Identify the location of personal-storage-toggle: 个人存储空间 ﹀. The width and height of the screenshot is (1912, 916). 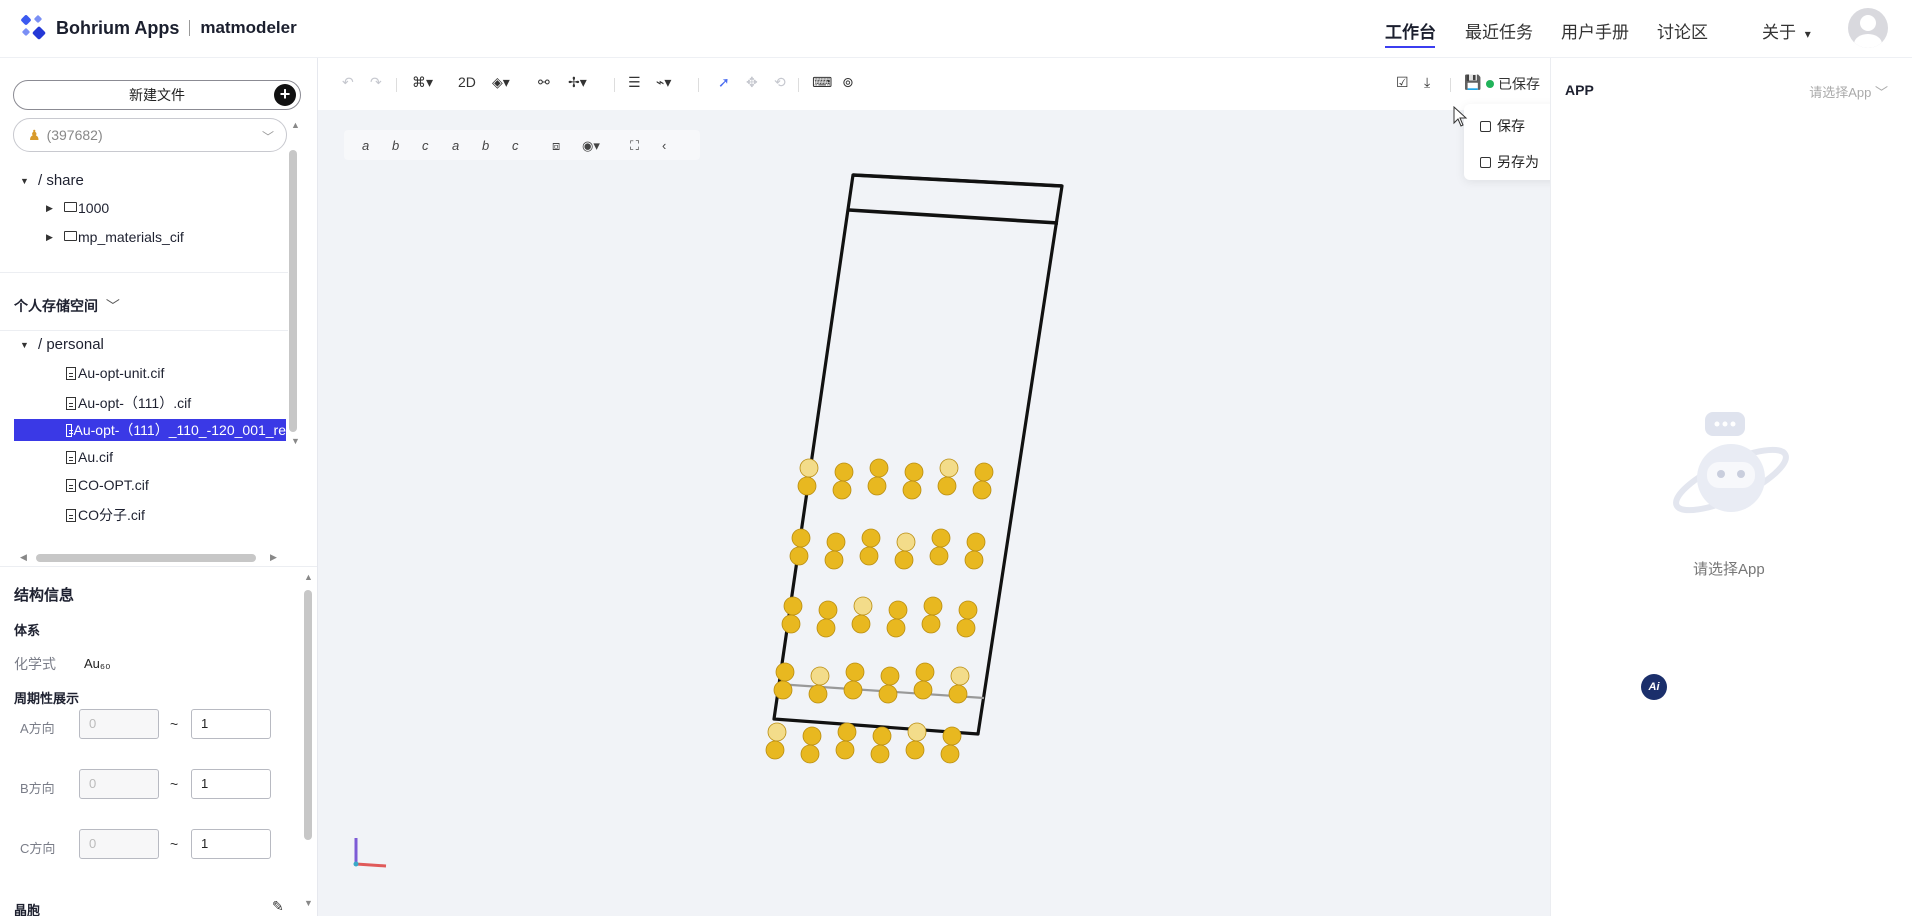
(67, 306).